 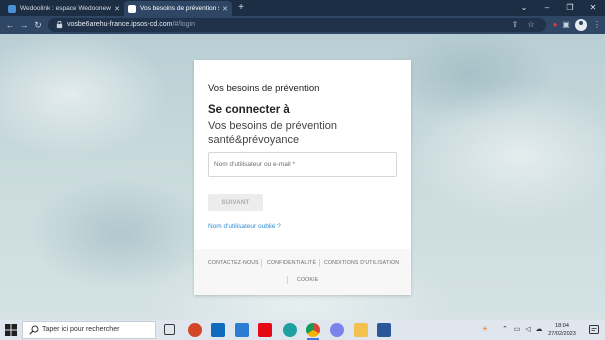 I want to click on brand-title: Vos besoins de prévention, so click(x=264, y=88).